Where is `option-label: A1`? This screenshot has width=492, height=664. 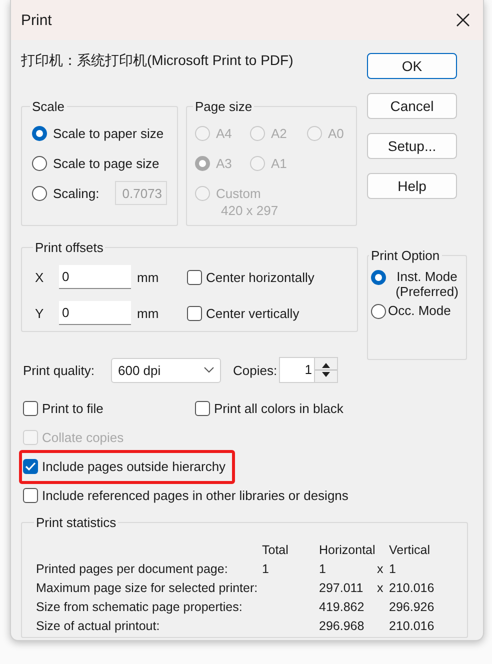 option-label: A1 is located at coordinates (279, 163).